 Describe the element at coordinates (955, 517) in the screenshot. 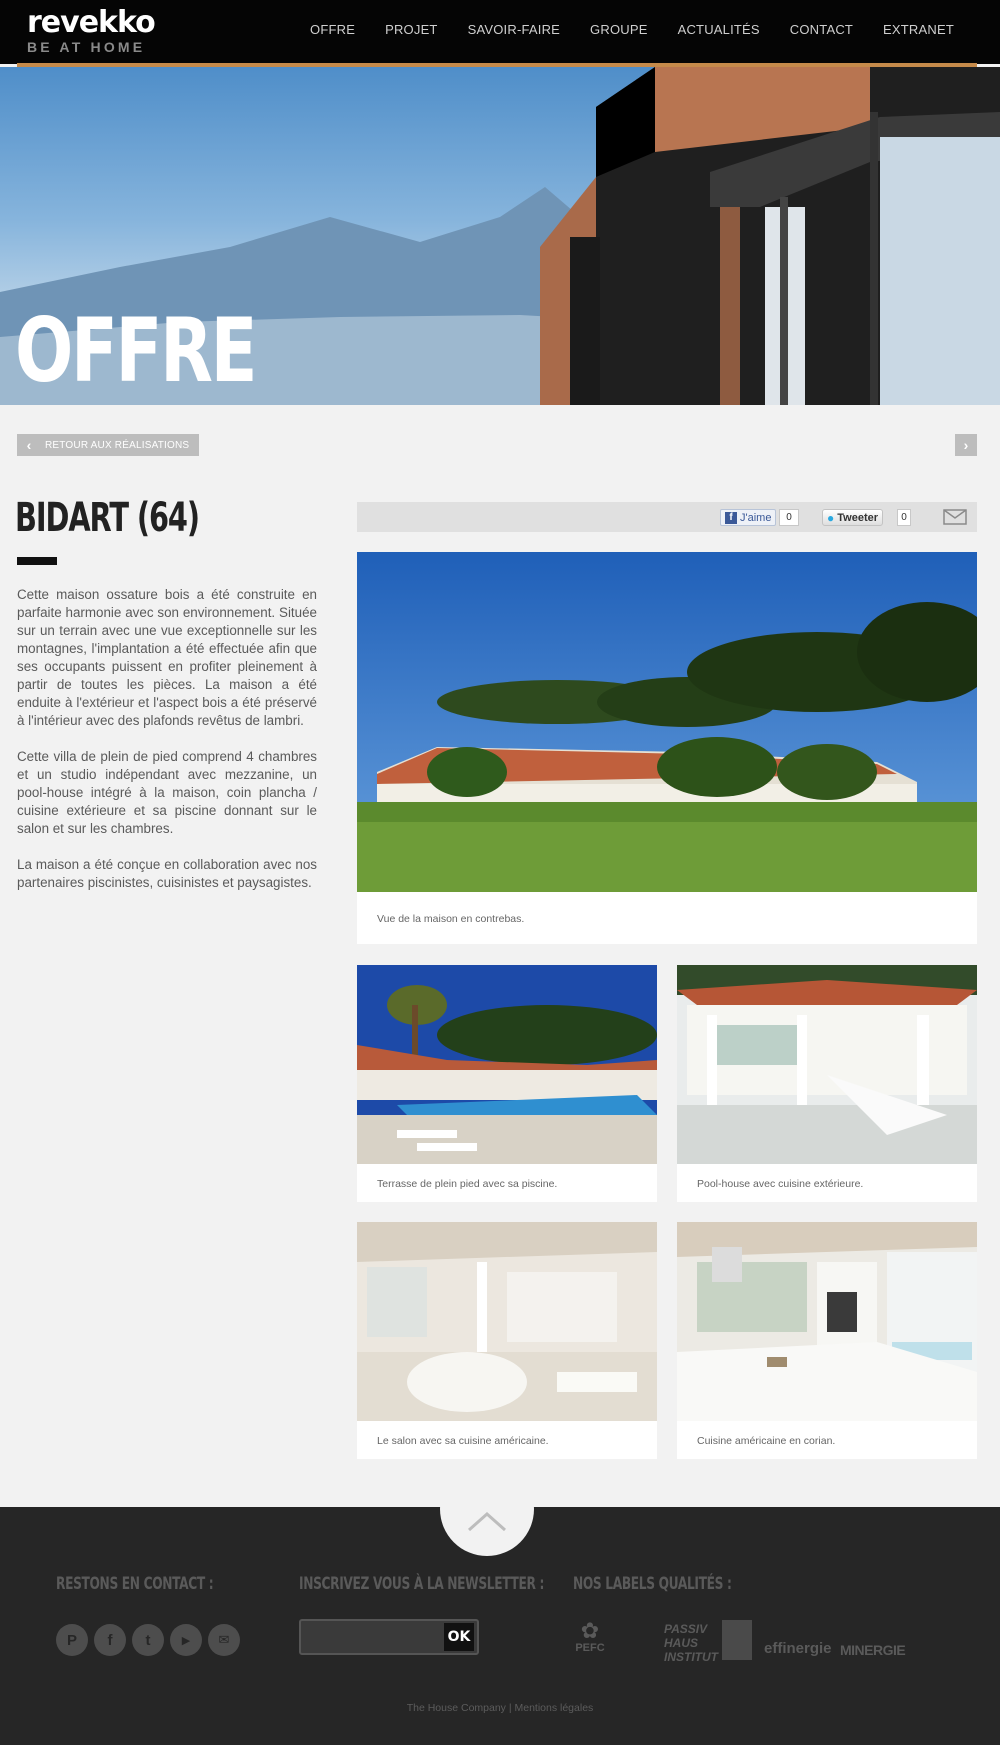

I see `mail-icon` at that location.